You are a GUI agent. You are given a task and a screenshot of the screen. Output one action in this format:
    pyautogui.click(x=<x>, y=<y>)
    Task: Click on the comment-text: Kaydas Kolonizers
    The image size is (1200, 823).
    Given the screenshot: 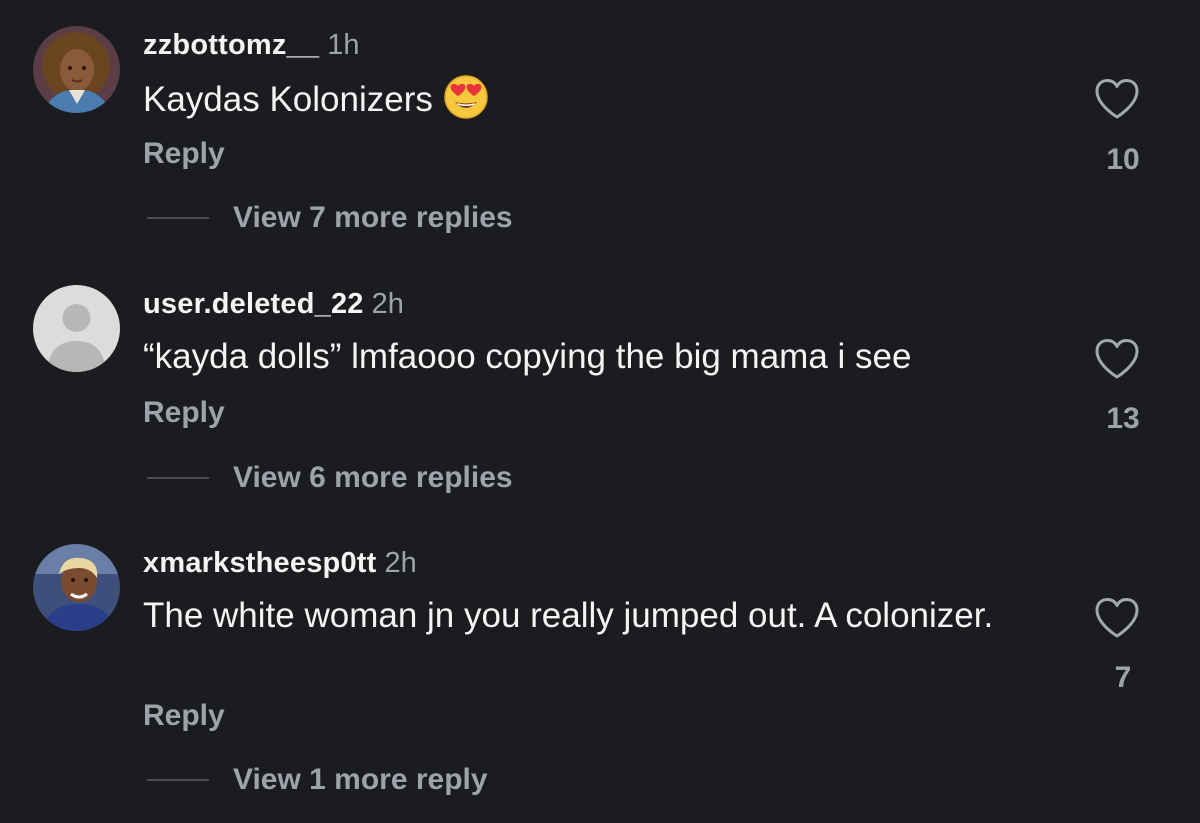 What is the action you would take?
    pyautogui.click(x=593, y=103)
    